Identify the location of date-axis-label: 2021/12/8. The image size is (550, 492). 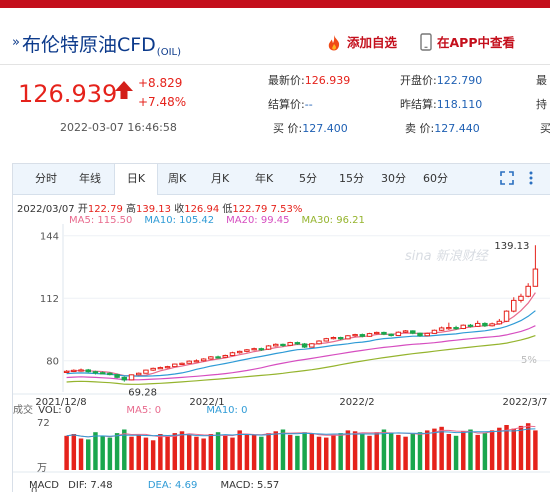
(60, 402).